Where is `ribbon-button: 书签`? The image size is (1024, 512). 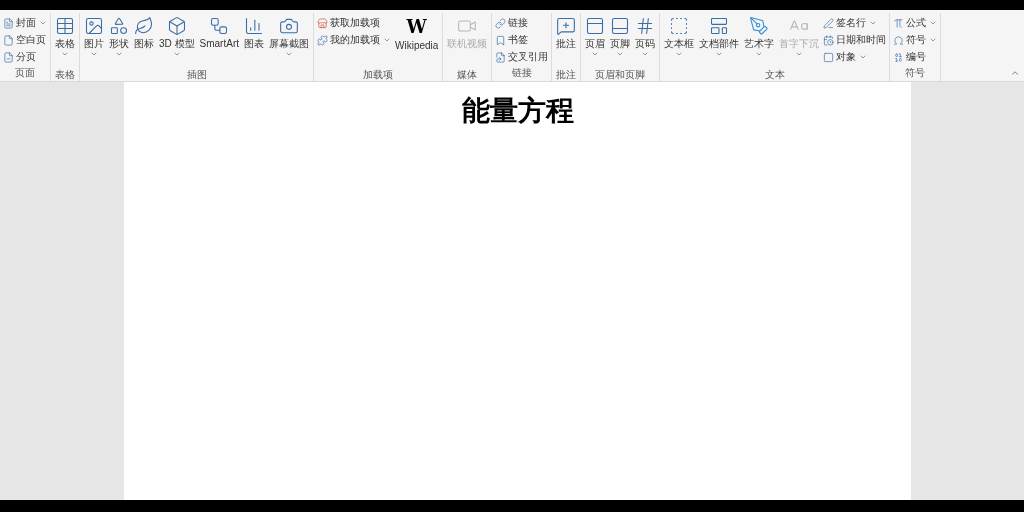 ribbon-button: 书签 is located at coordinates (522, 40).